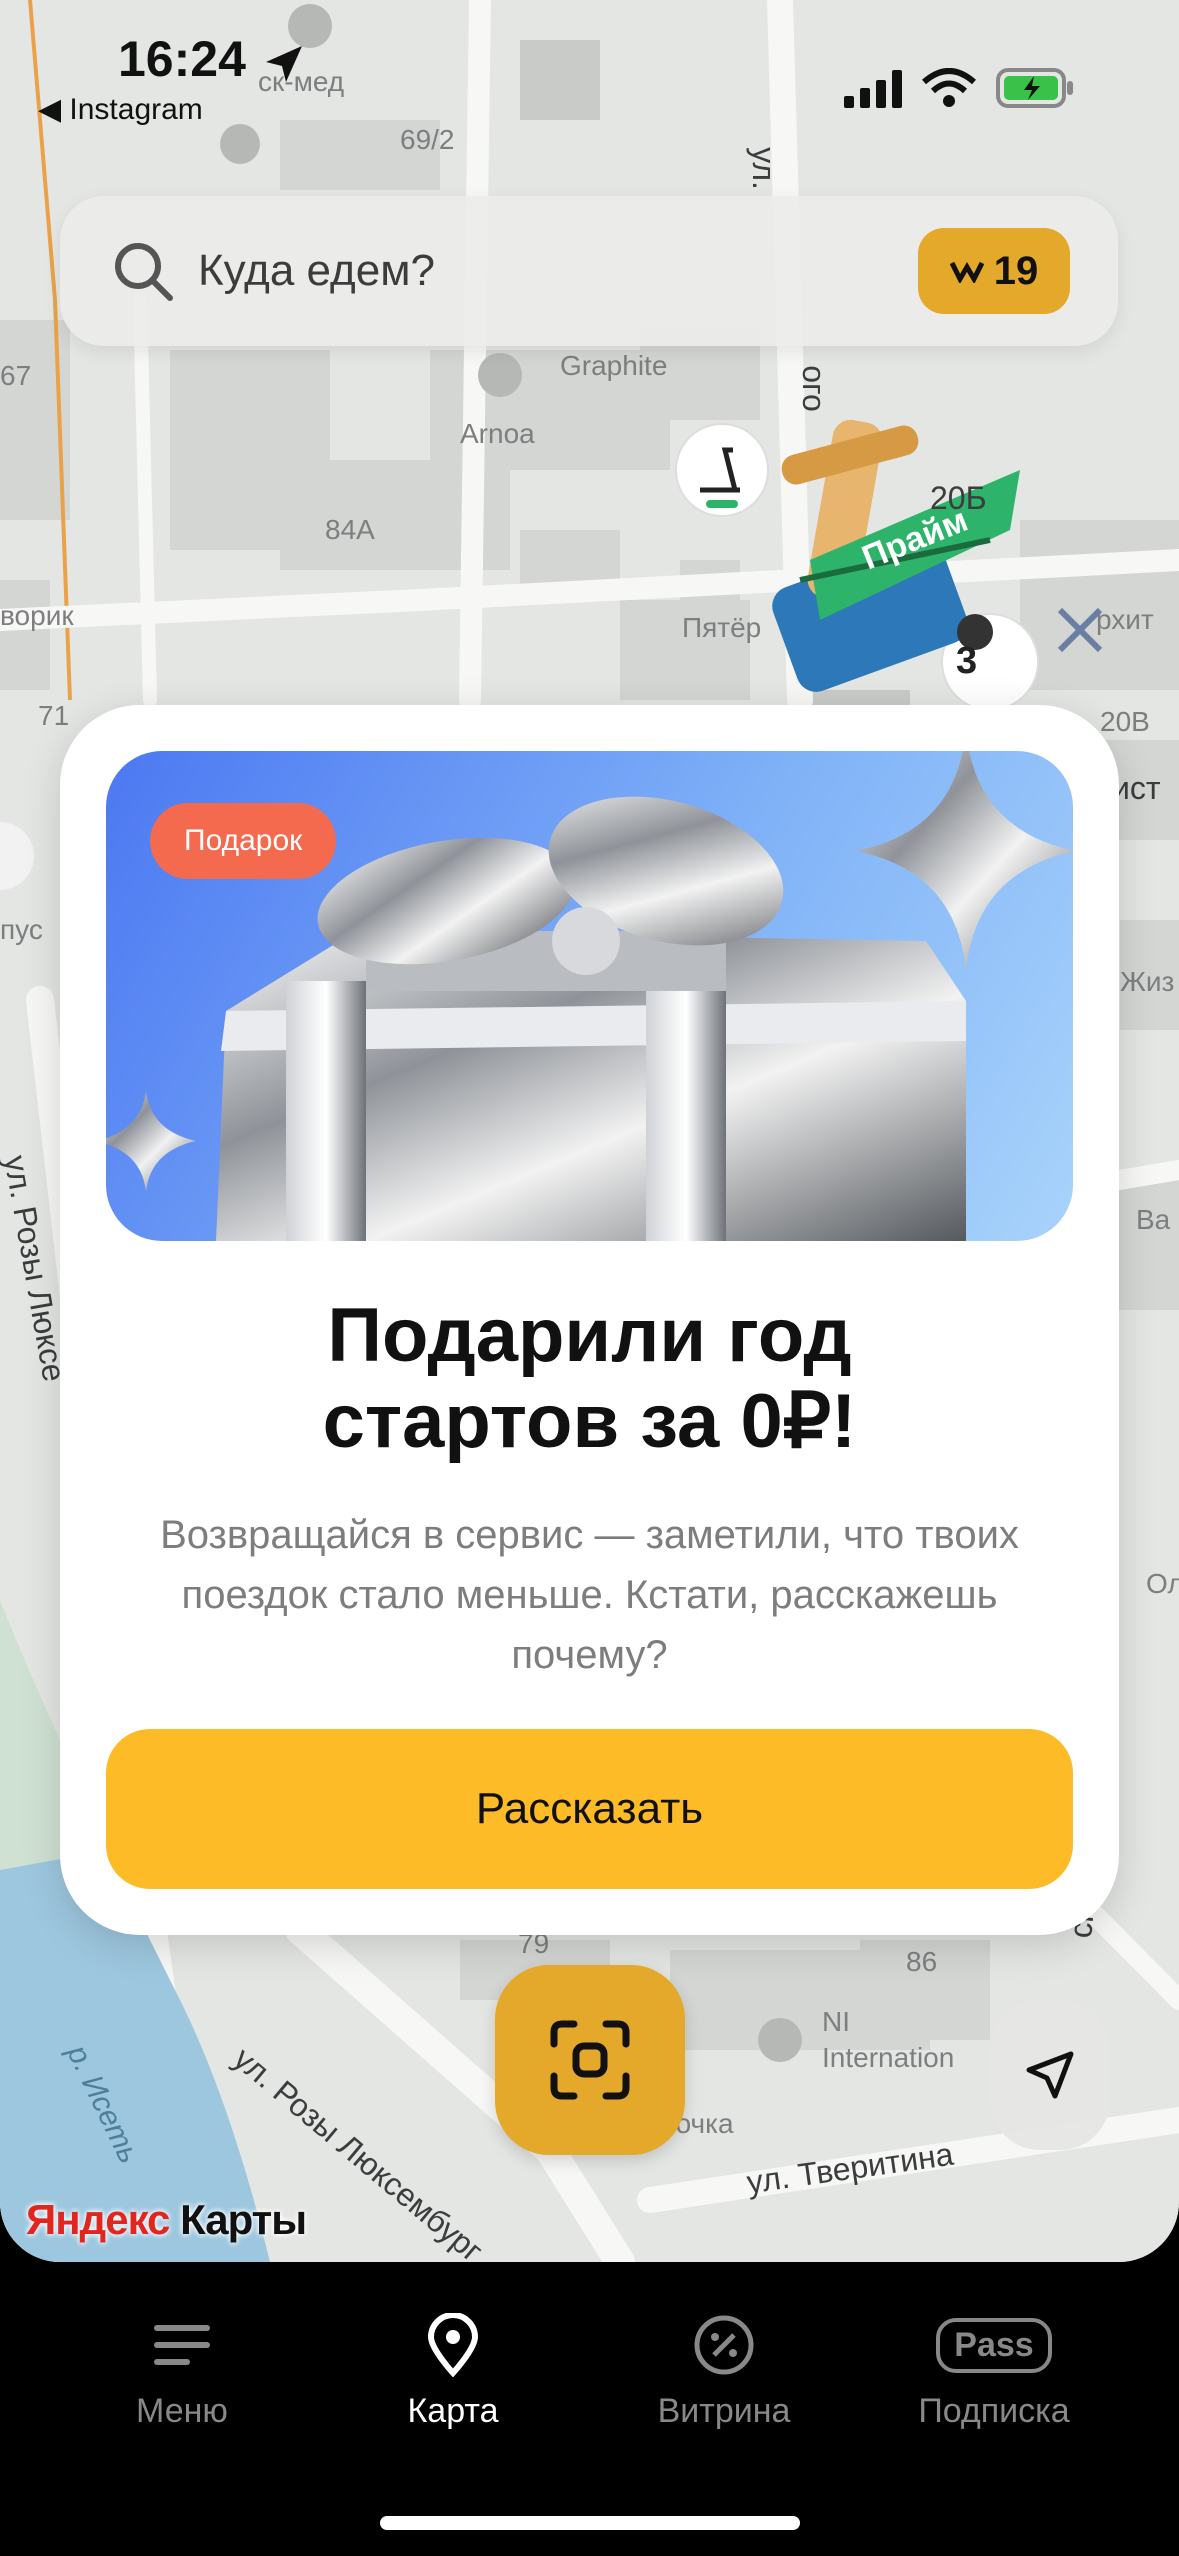 This screenshot has width=1179, height=2556. I want to click on map-label: рхит, so click(1125, 619).